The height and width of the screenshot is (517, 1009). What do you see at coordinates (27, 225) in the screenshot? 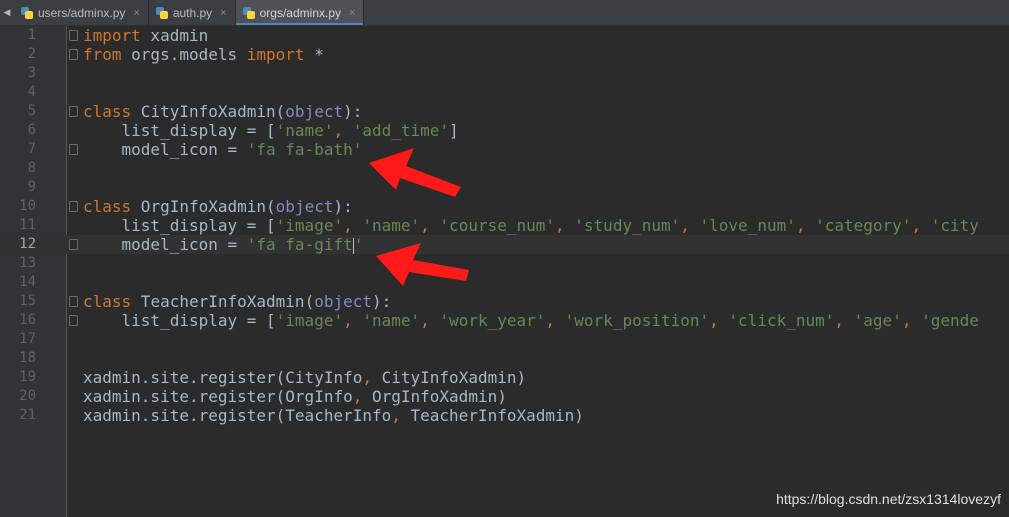
I see `line-number: 11` at bounding box center [27, 225].